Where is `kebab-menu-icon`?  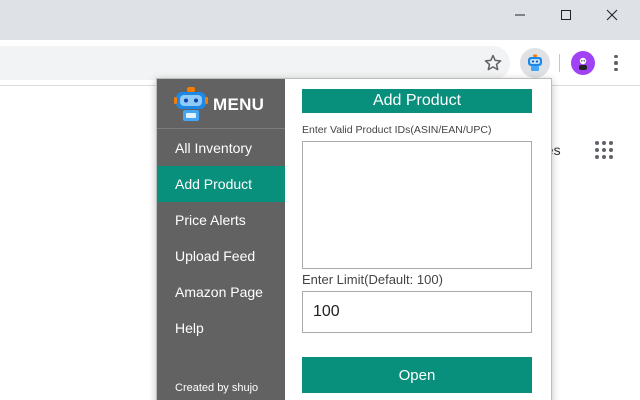 kebab-menu-icon is located at coordinates (616, 63).